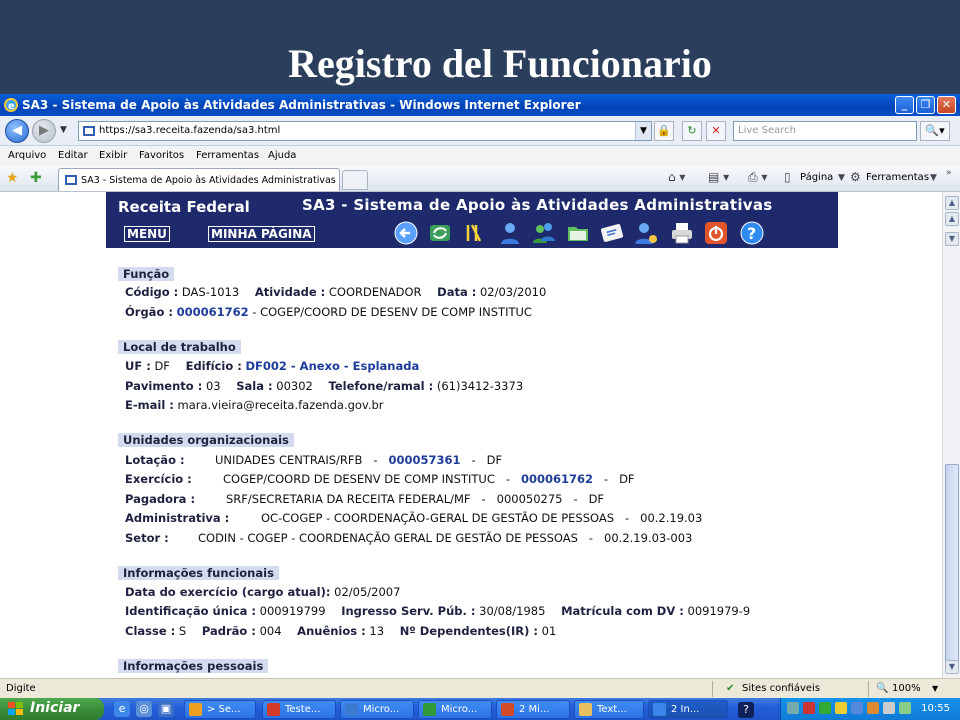 This screenshot has height=720, width=960. I want to click on codigo-label: Código :, so click(152, 292).